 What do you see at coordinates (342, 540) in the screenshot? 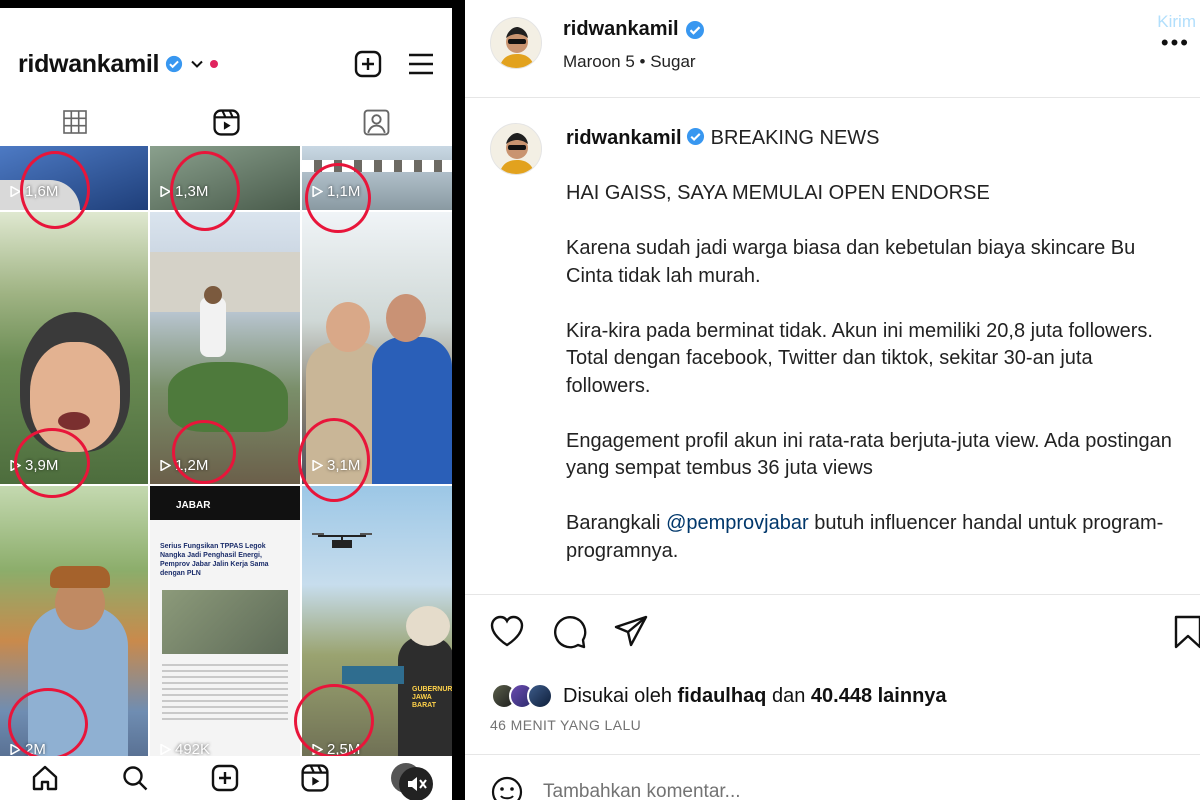
I see `drone-icon` at bounding box center [342, 540].